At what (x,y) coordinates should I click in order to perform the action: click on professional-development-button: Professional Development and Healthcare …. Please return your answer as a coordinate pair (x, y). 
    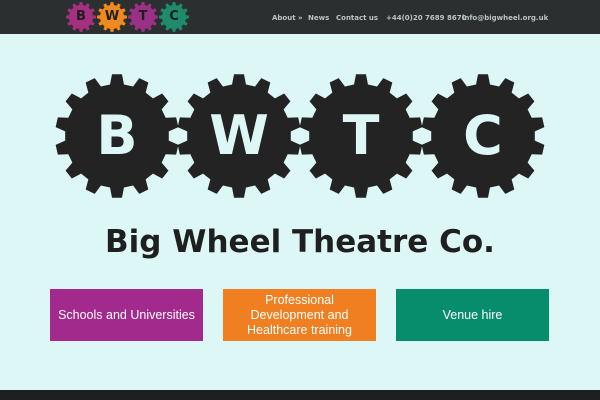
    Looking at the image, I should click on (299, 315).